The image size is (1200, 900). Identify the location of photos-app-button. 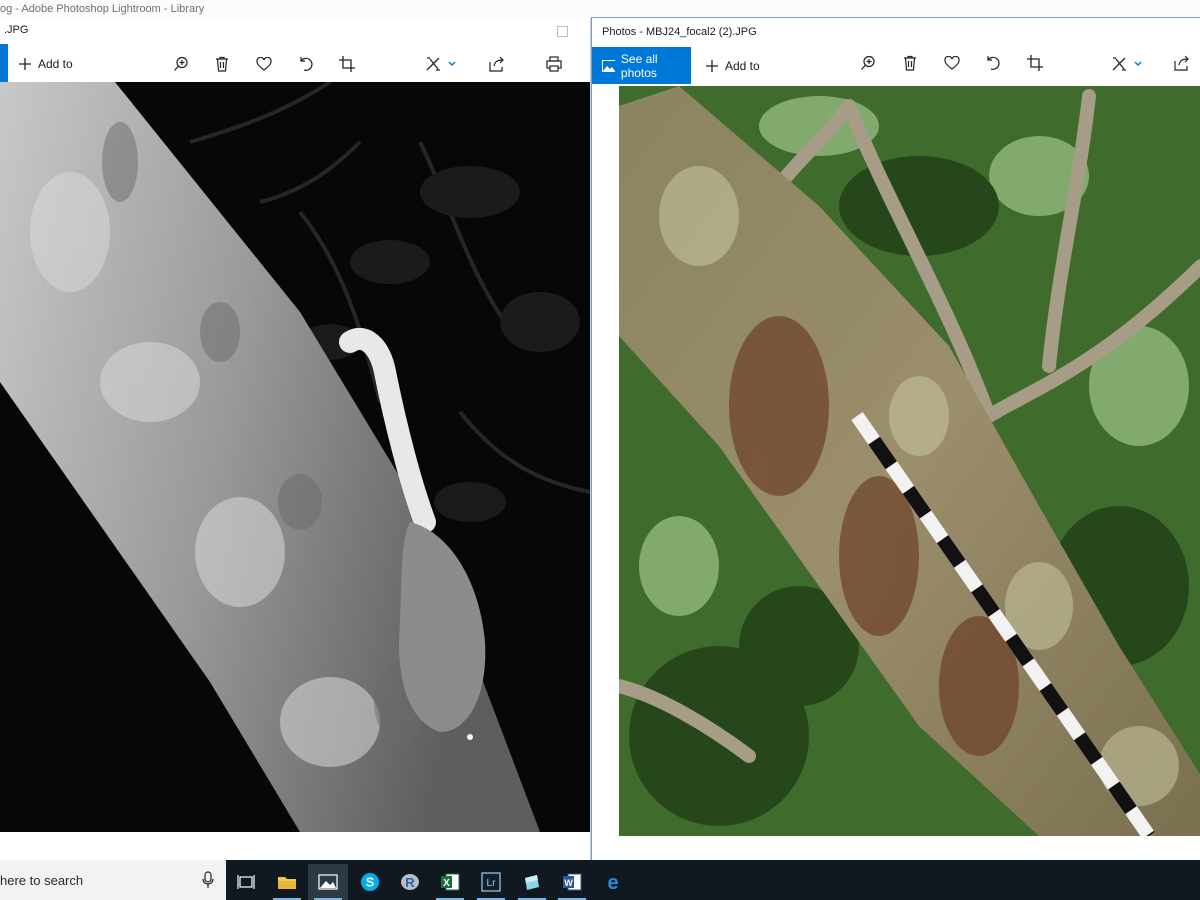
(328, 882).